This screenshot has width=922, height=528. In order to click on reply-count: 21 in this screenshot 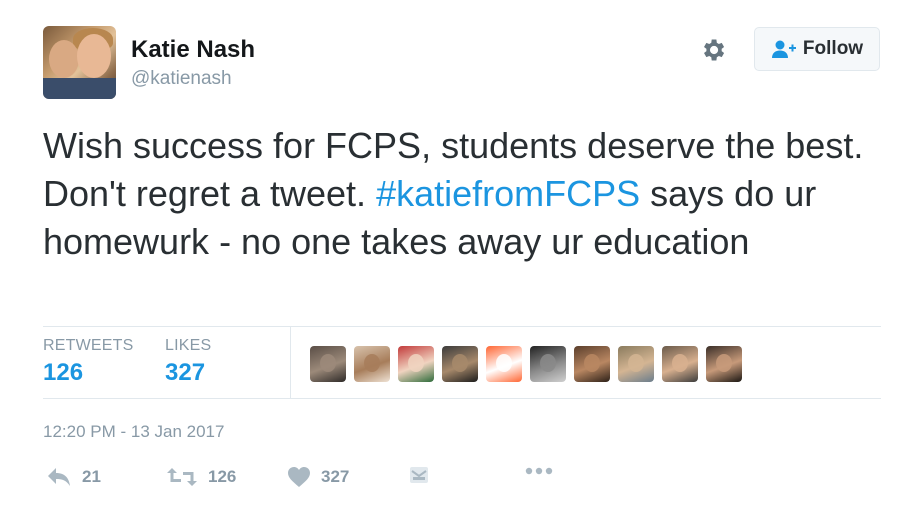, I will do `click(91, 476)`.